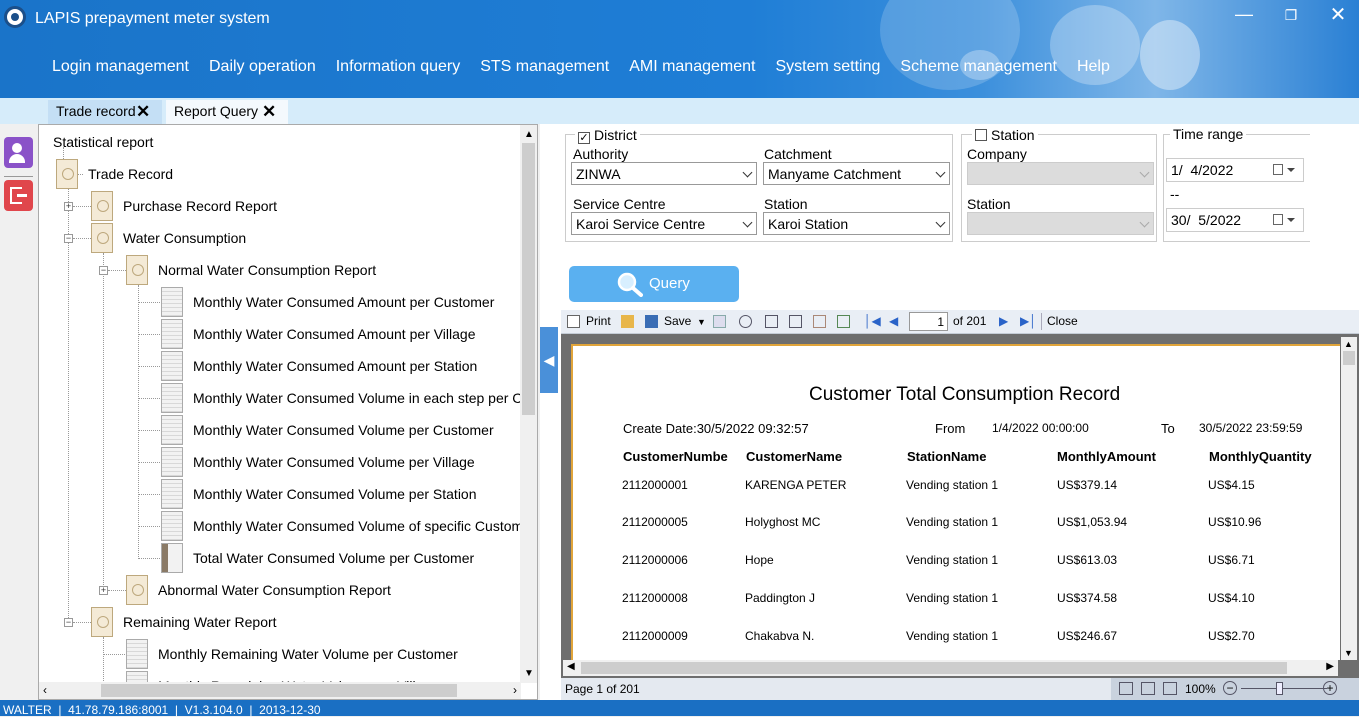  What do you see at coordinates (18, 195) in the screenshot?
I see `logout-icon` at bounding box center [18, 195].